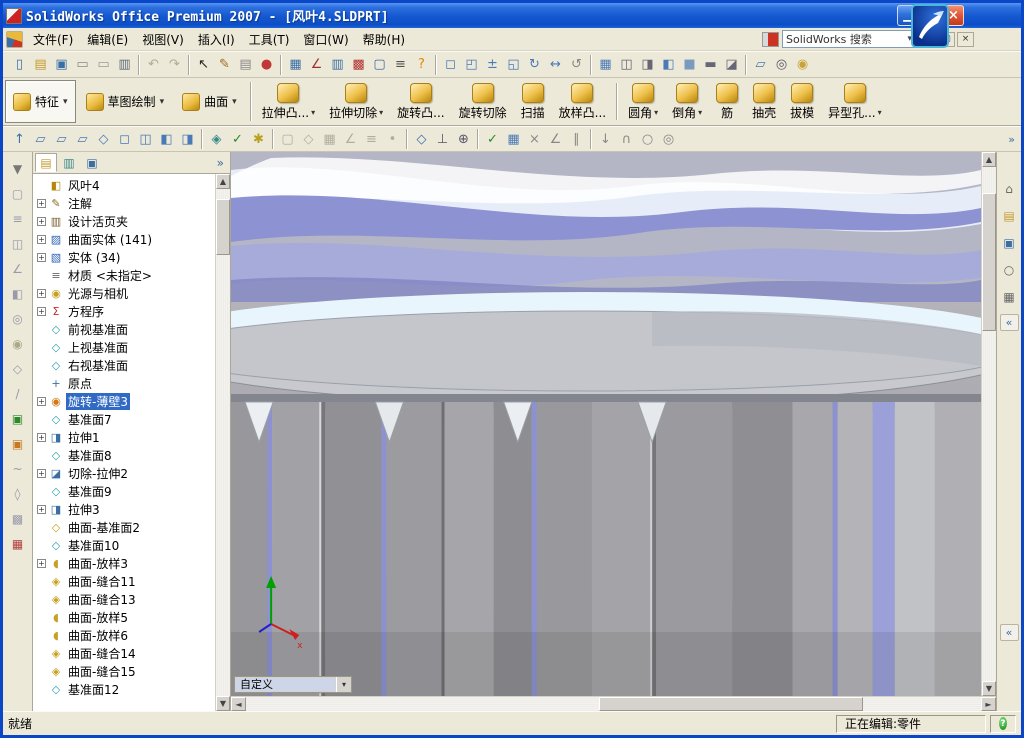 This screenshot has width=1024, height=738. Describe the element at coordinates (293, 684) in the screenshot. I see `view-selector-dropdown: 自定义 ▾` at that location.